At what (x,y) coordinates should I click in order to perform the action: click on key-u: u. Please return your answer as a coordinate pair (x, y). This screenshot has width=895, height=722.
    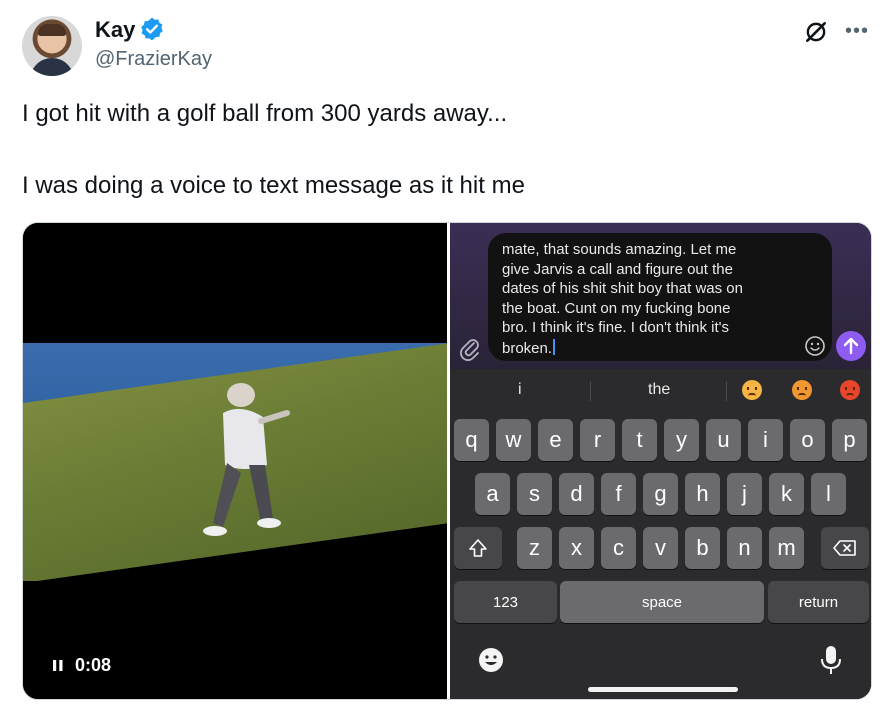
    Looking at the image, I should click on (723, 440).